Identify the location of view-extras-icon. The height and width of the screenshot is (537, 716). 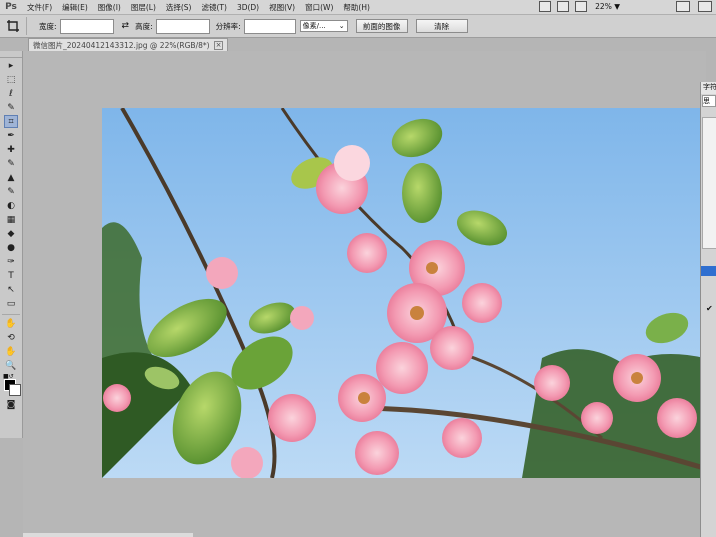
(581, 6).